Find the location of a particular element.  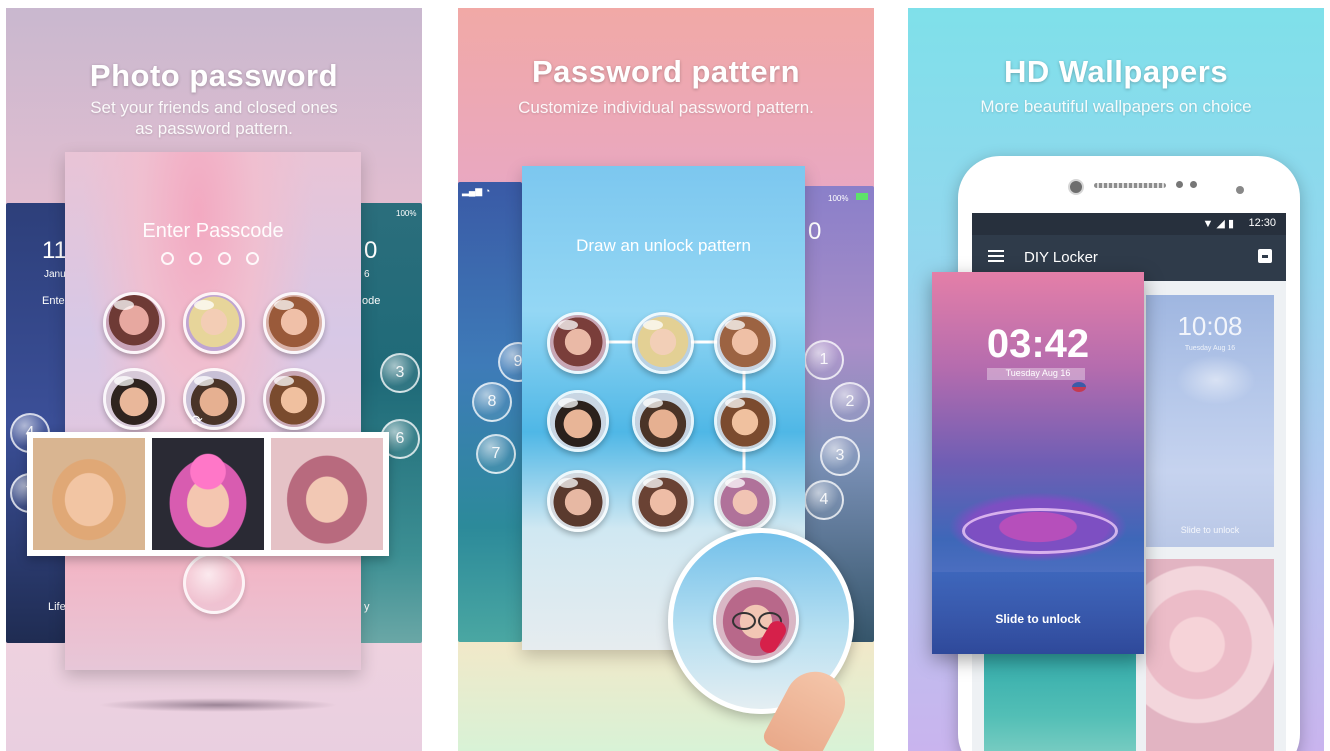

panel-subtitle-line1: Set your friends and closed ones is located at coordinates (214, 107).